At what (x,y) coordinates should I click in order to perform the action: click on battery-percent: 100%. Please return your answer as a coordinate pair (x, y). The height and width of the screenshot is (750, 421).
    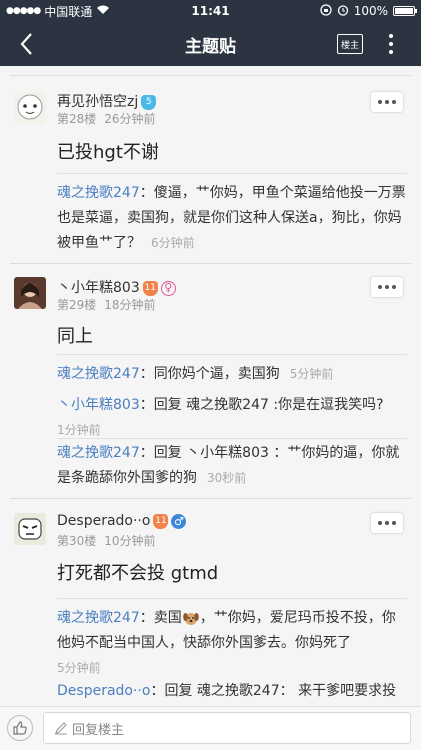
    Looking at the image, I should click on (370, 11).